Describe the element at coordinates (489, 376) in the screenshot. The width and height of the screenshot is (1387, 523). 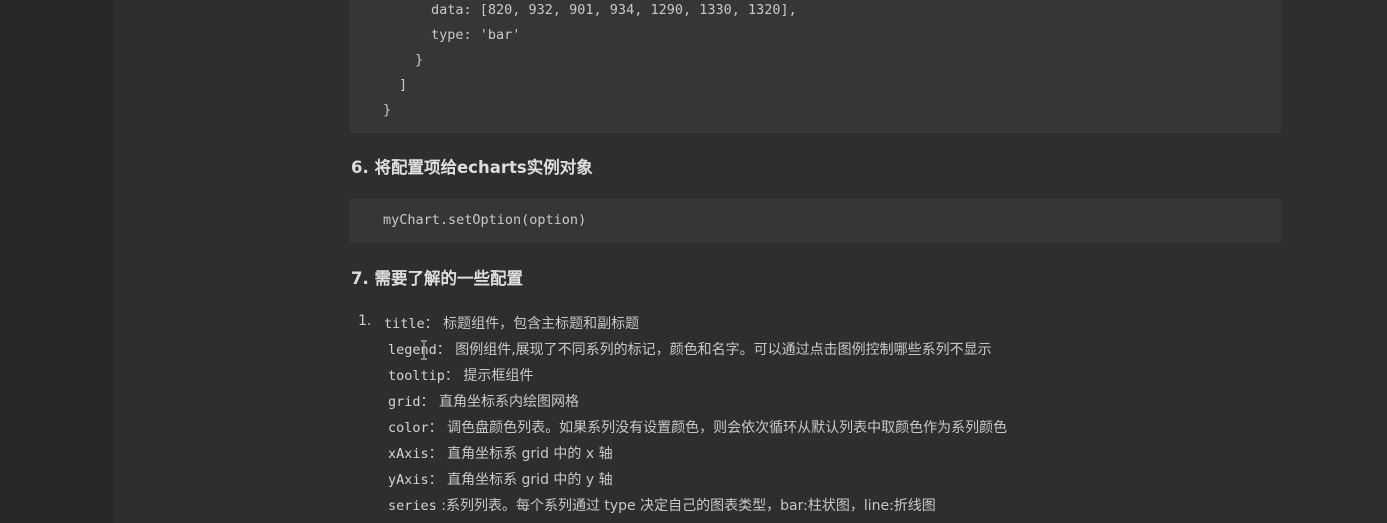
I see `config-desc: ： 提示框组件` at that location.